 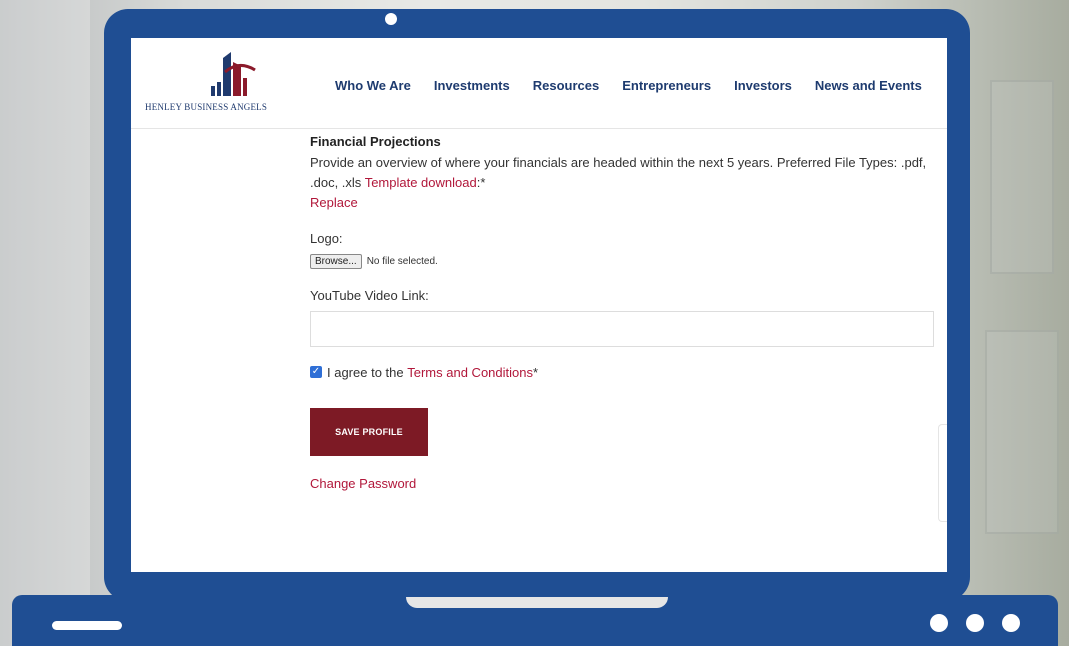 What do you see at coordinates (481, 182) in the screenshot?
I see `required-mark: :*` at bounding box center [481, 182].